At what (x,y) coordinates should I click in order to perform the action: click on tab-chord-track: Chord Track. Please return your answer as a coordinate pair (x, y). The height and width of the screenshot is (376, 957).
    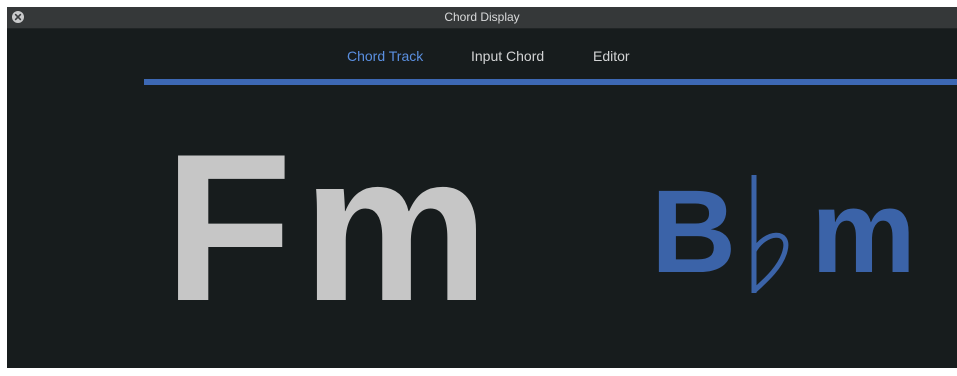
    Looking at the image, I should click on (385, 56).